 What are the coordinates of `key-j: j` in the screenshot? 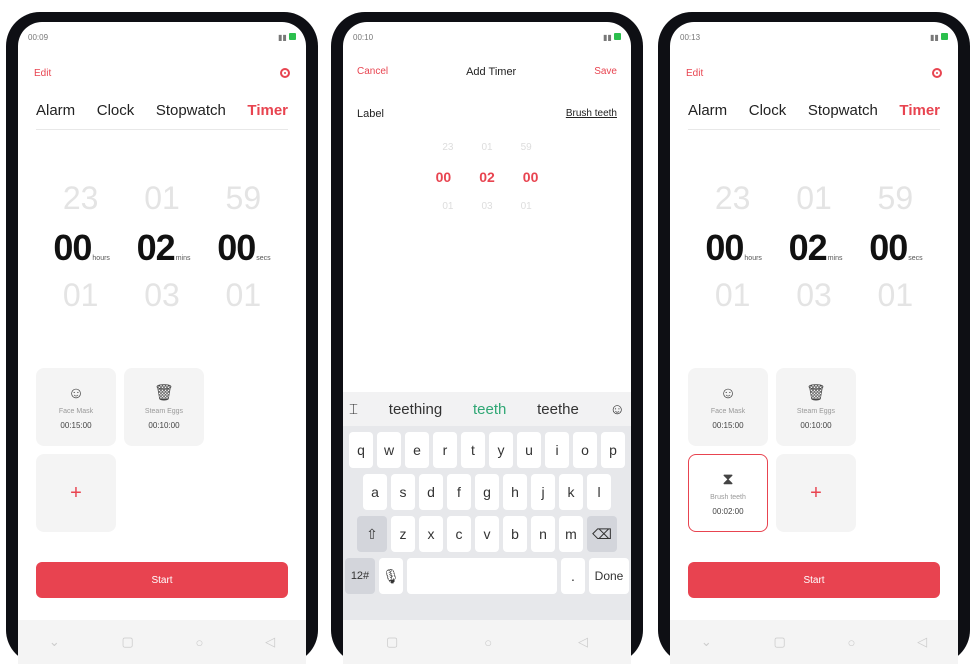 It's located at (543, 492).